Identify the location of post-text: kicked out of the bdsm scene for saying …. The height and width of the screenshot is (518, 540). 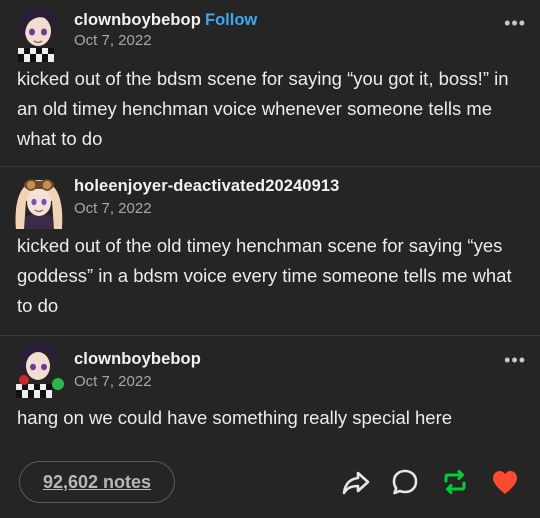
(263, 108).